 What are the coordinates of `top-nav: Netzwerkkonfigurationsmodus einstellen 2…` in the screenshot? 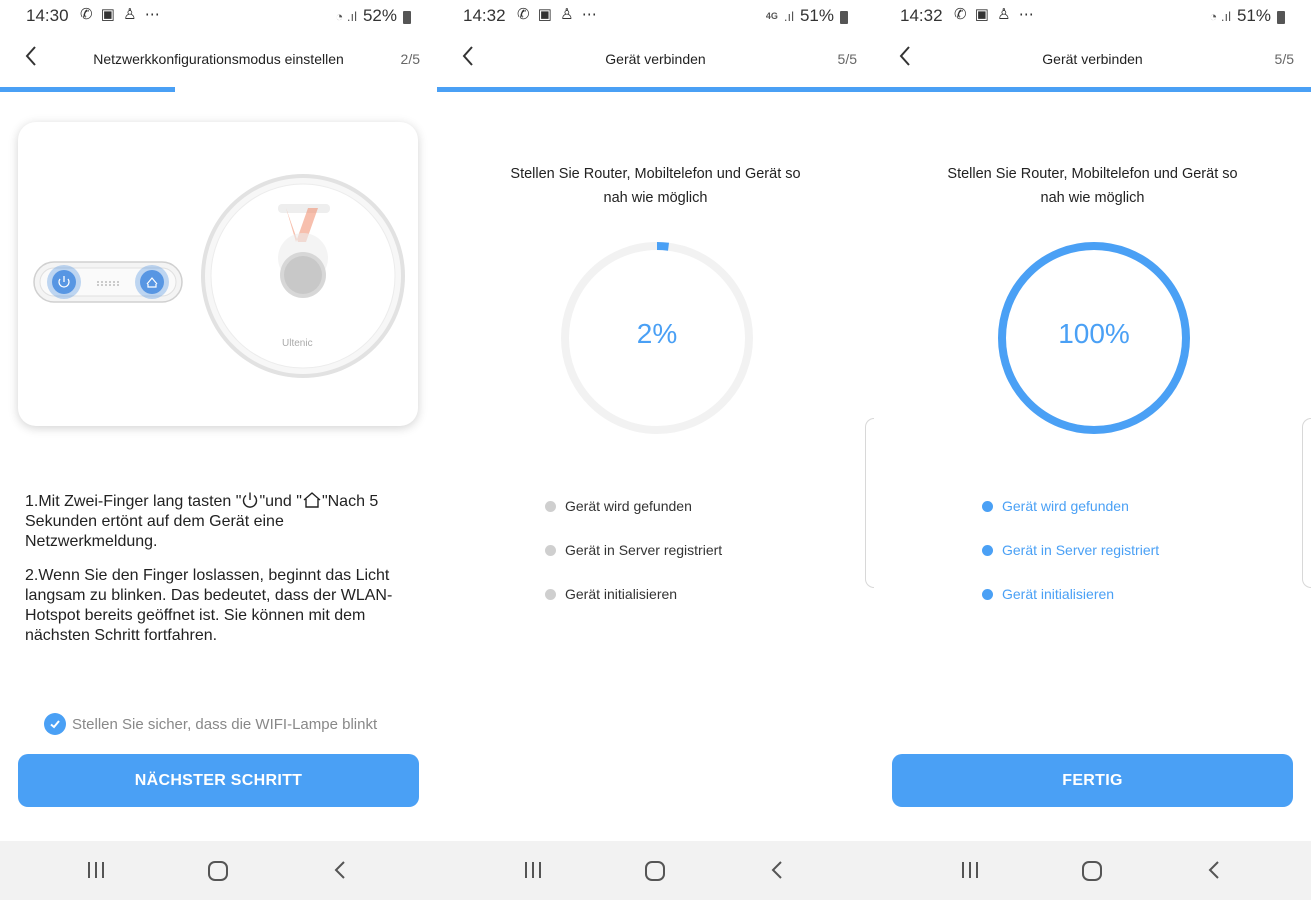 It's located at (218, 59).